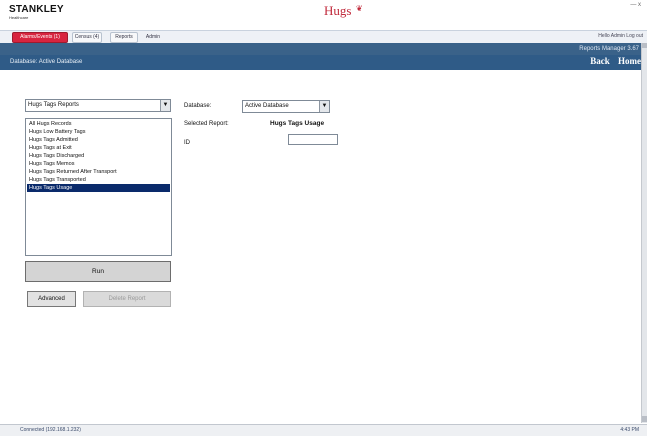 The height and width of the screenshot is (436, 647). Describe the element at coordinates (124, 37) in the screenshot. I see `tab-reports: Reports` at that location.